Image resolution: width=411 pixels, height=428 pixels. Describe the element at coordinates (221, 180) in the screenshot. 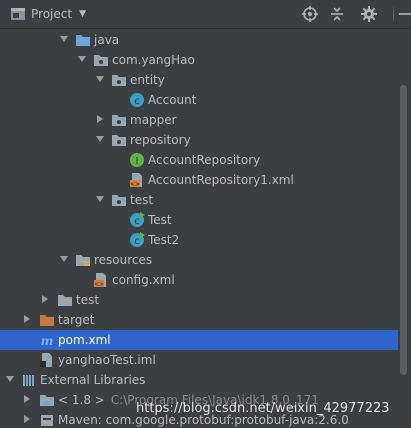

I see `tree-label: AccountRepository1.xml` at that location.